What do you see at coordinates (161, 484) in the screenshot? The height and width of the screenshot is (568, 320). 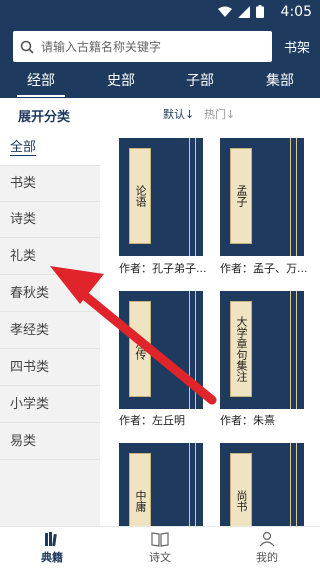 I see `book-cover: 中庸` at bounding box center [161, 484].